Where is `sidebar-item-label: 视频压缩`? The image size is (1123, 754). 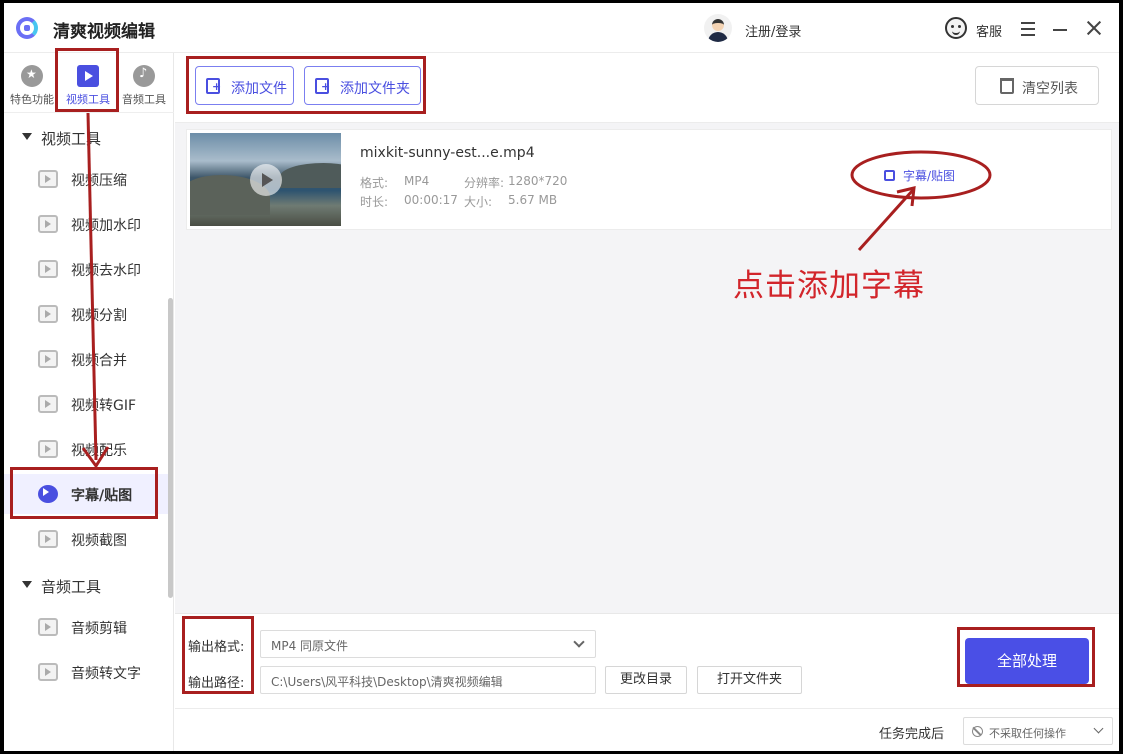 sidebar-item-label: 视频压缩 is located at coordinates (99, 181).